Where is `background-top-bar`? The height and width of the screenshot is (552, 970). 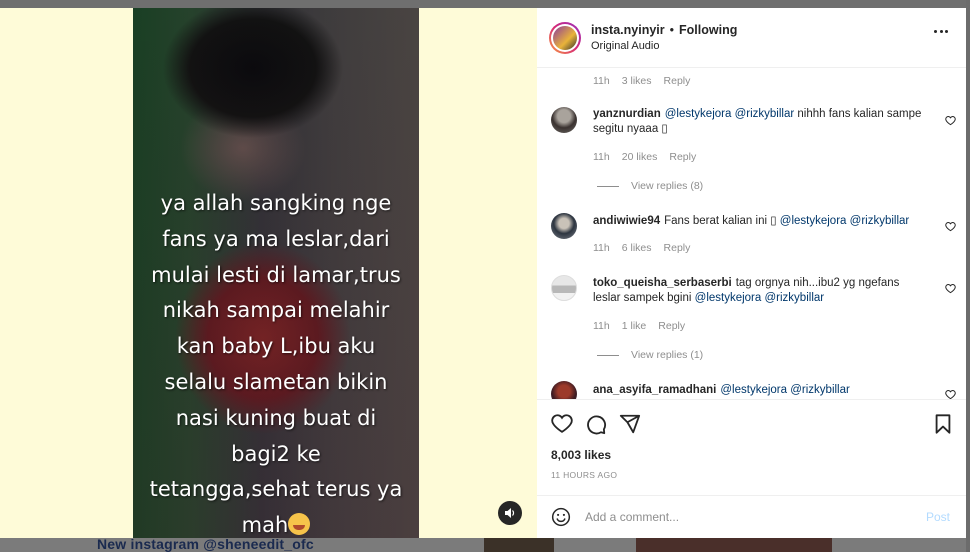 background-top-bar is located at coordinates (485, 4).